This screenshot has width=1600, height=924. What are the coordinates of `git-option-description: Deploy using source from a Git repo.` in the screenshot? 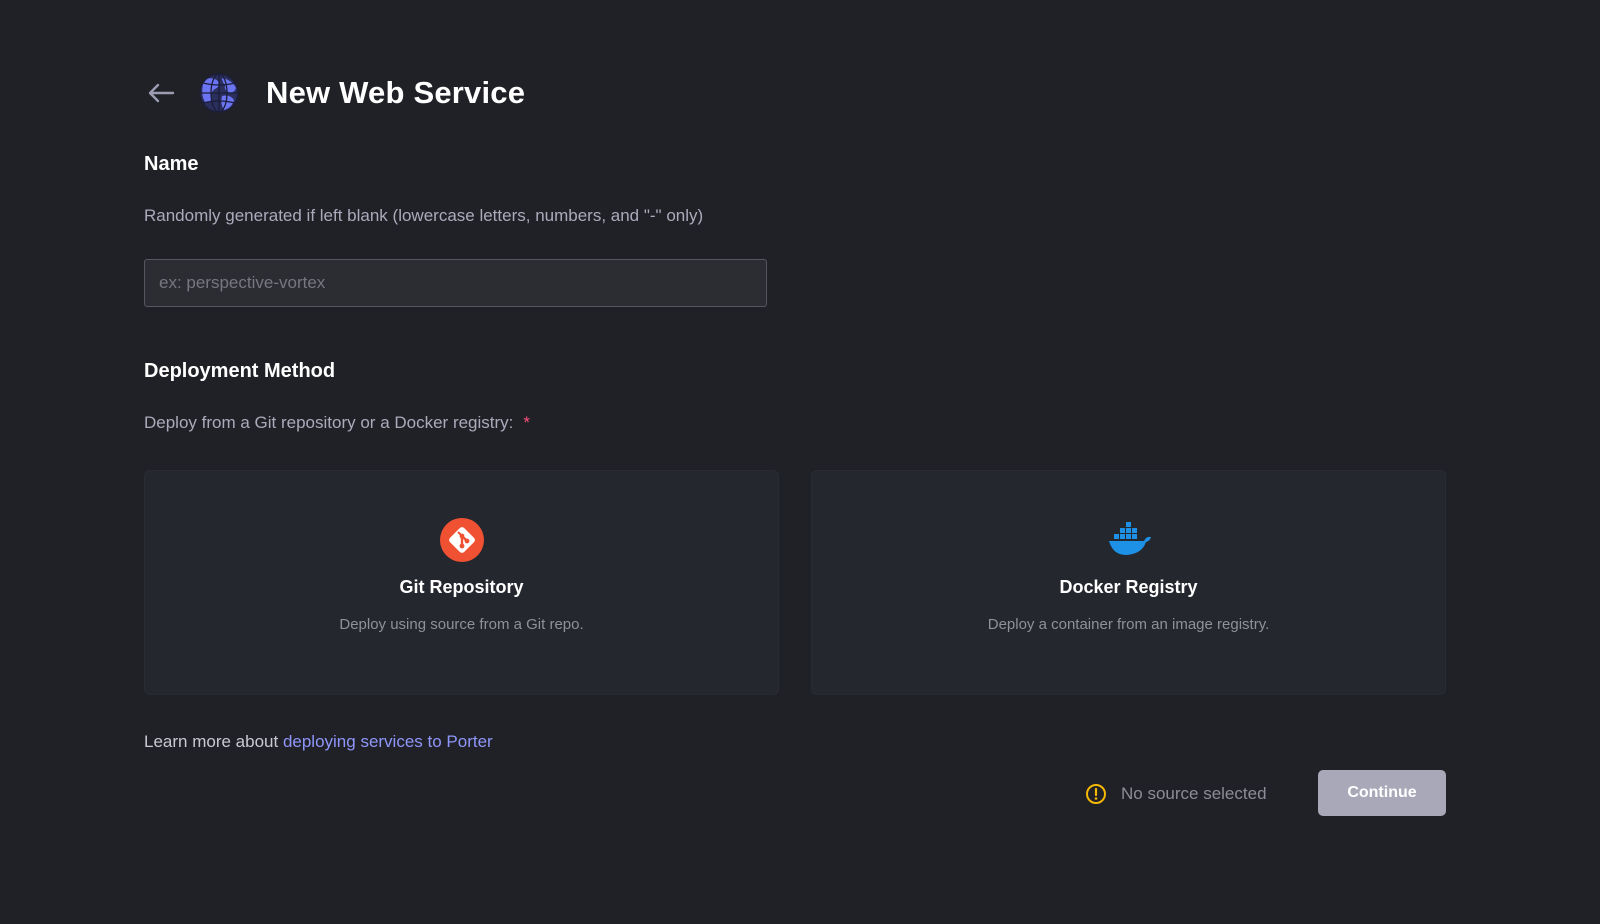 It's located at (461, 624).